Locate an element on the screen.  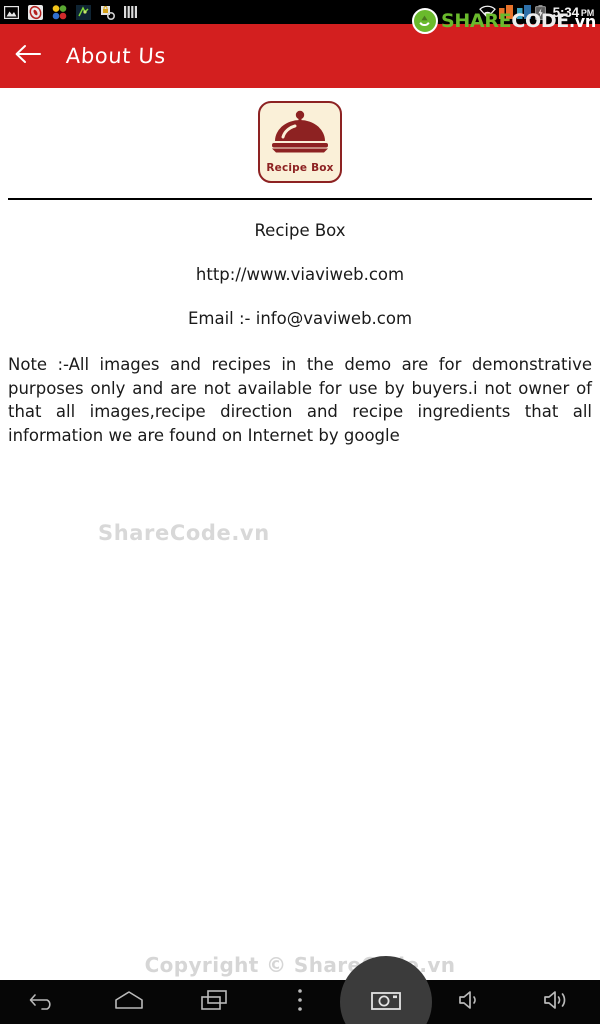
app-logo: Recipe Box is located at coordinates (300, 142).